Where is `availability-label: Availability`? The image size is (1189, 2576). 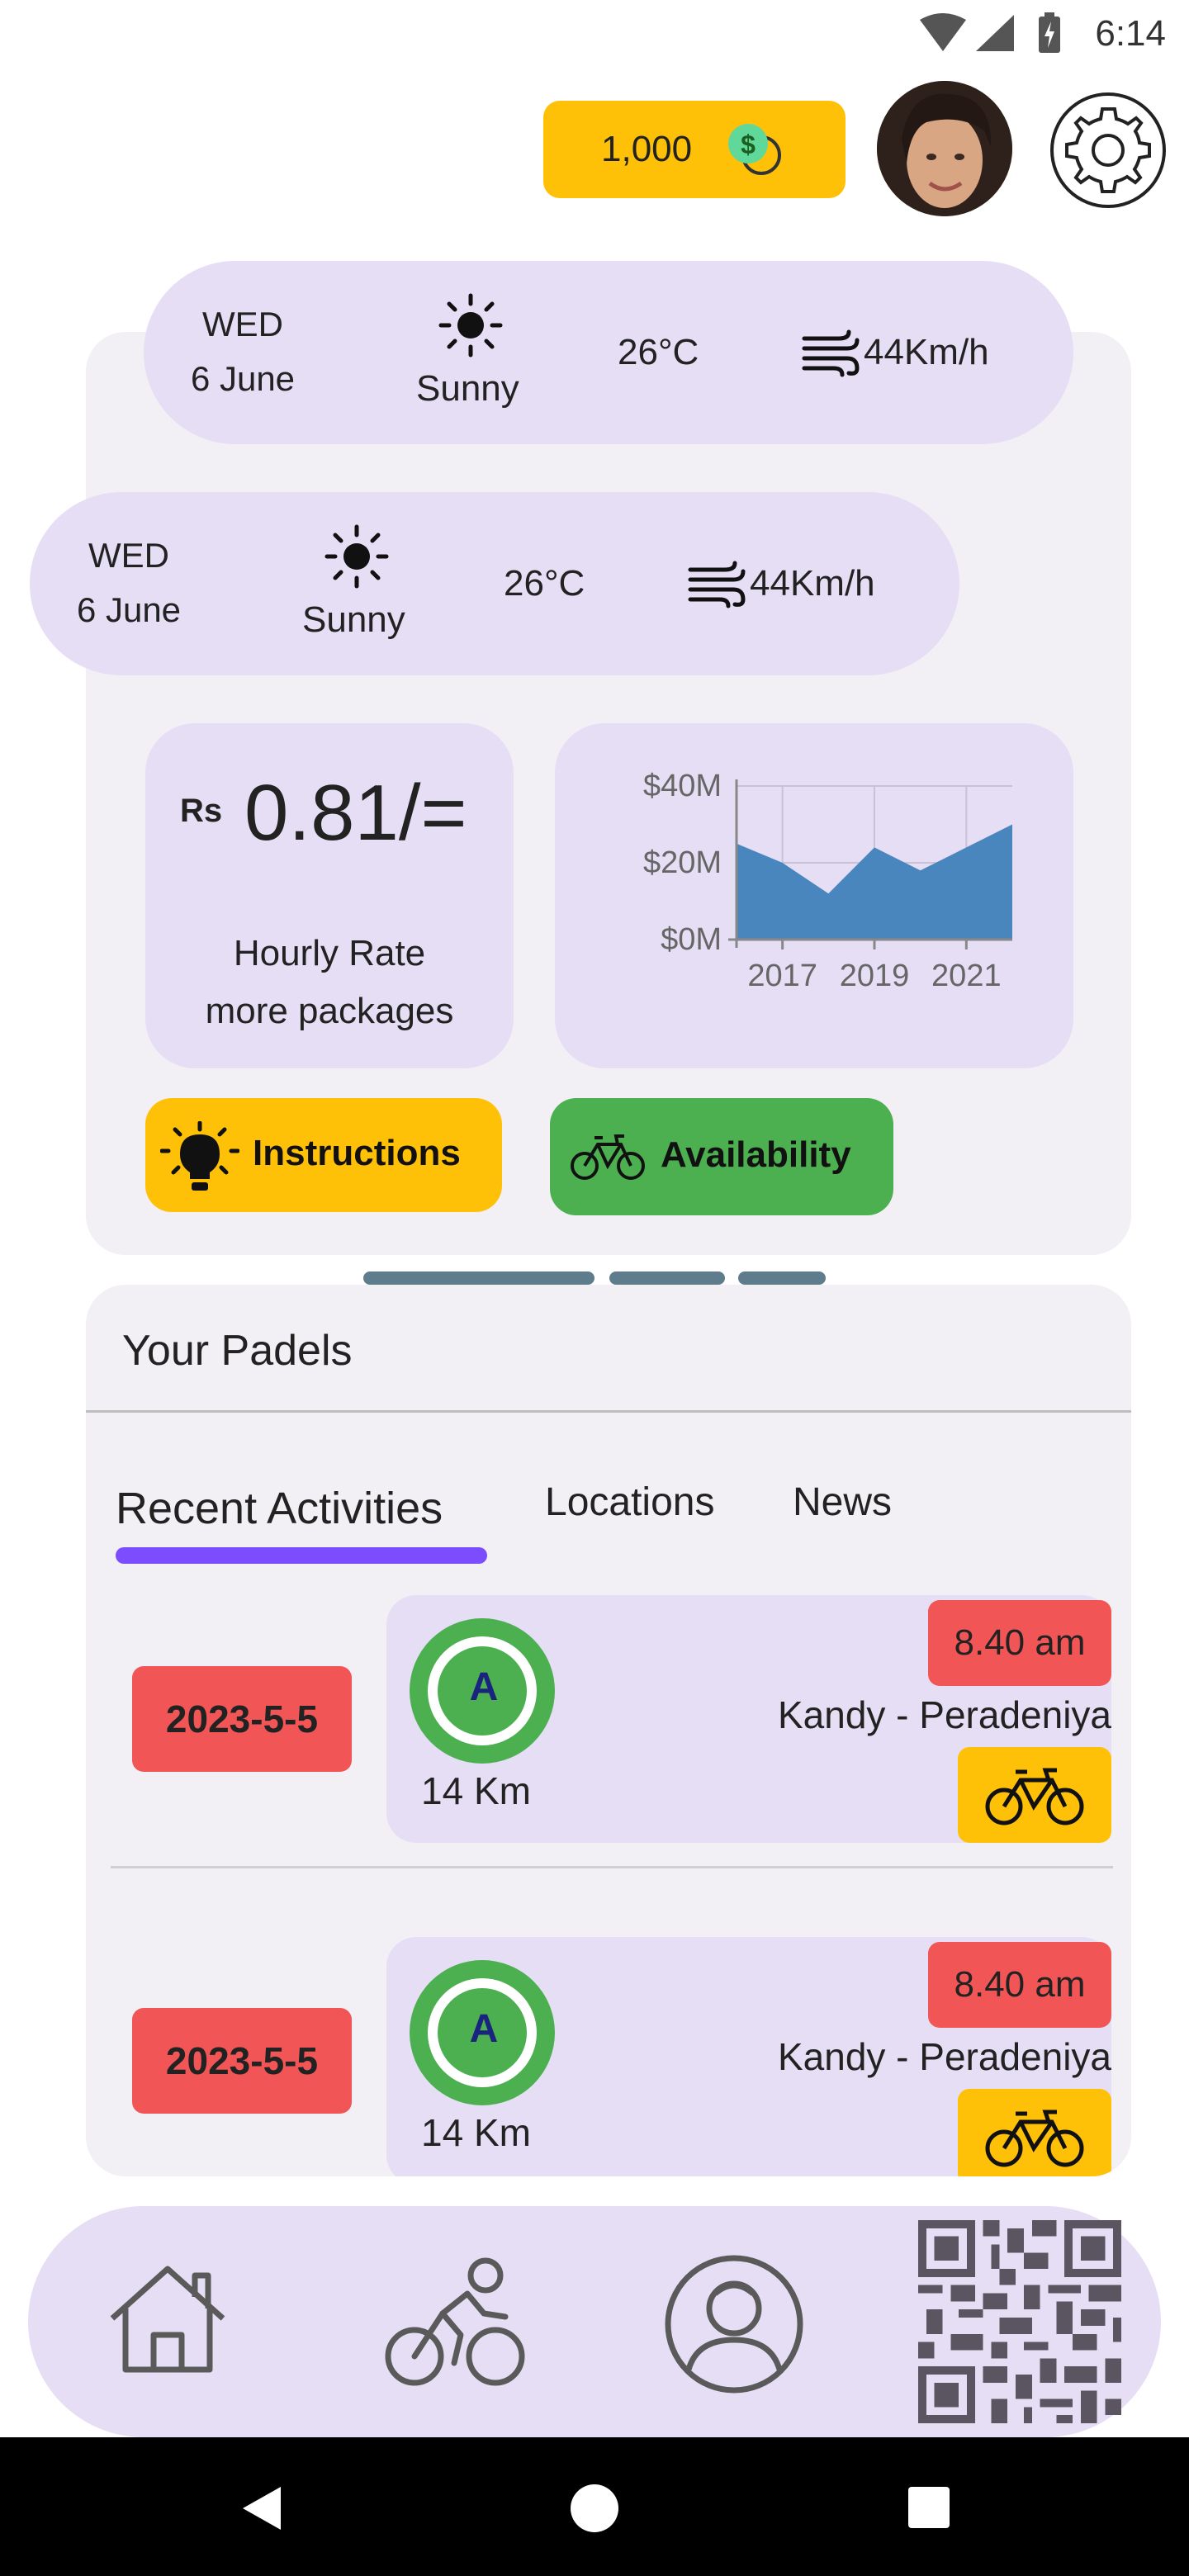
availability-label: Availability is located at coordinates (756, 1154).